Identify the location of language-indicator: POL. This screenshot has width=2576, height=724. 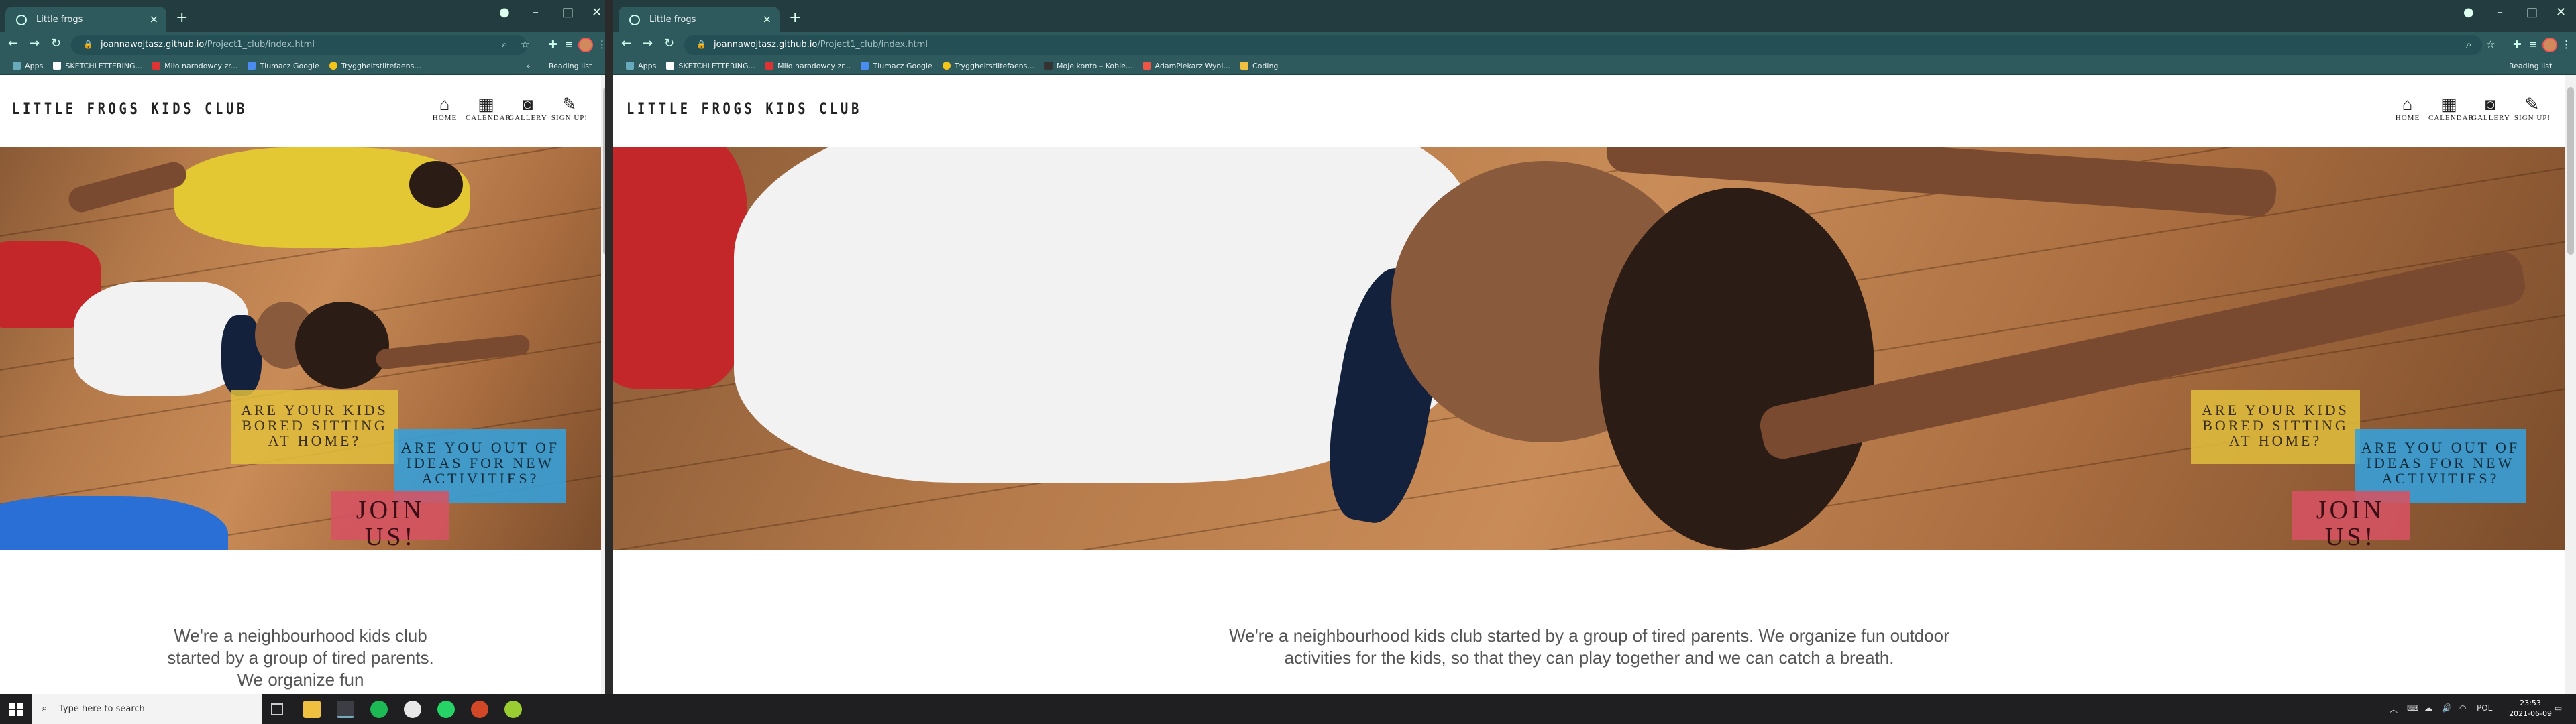
(2484, 708).